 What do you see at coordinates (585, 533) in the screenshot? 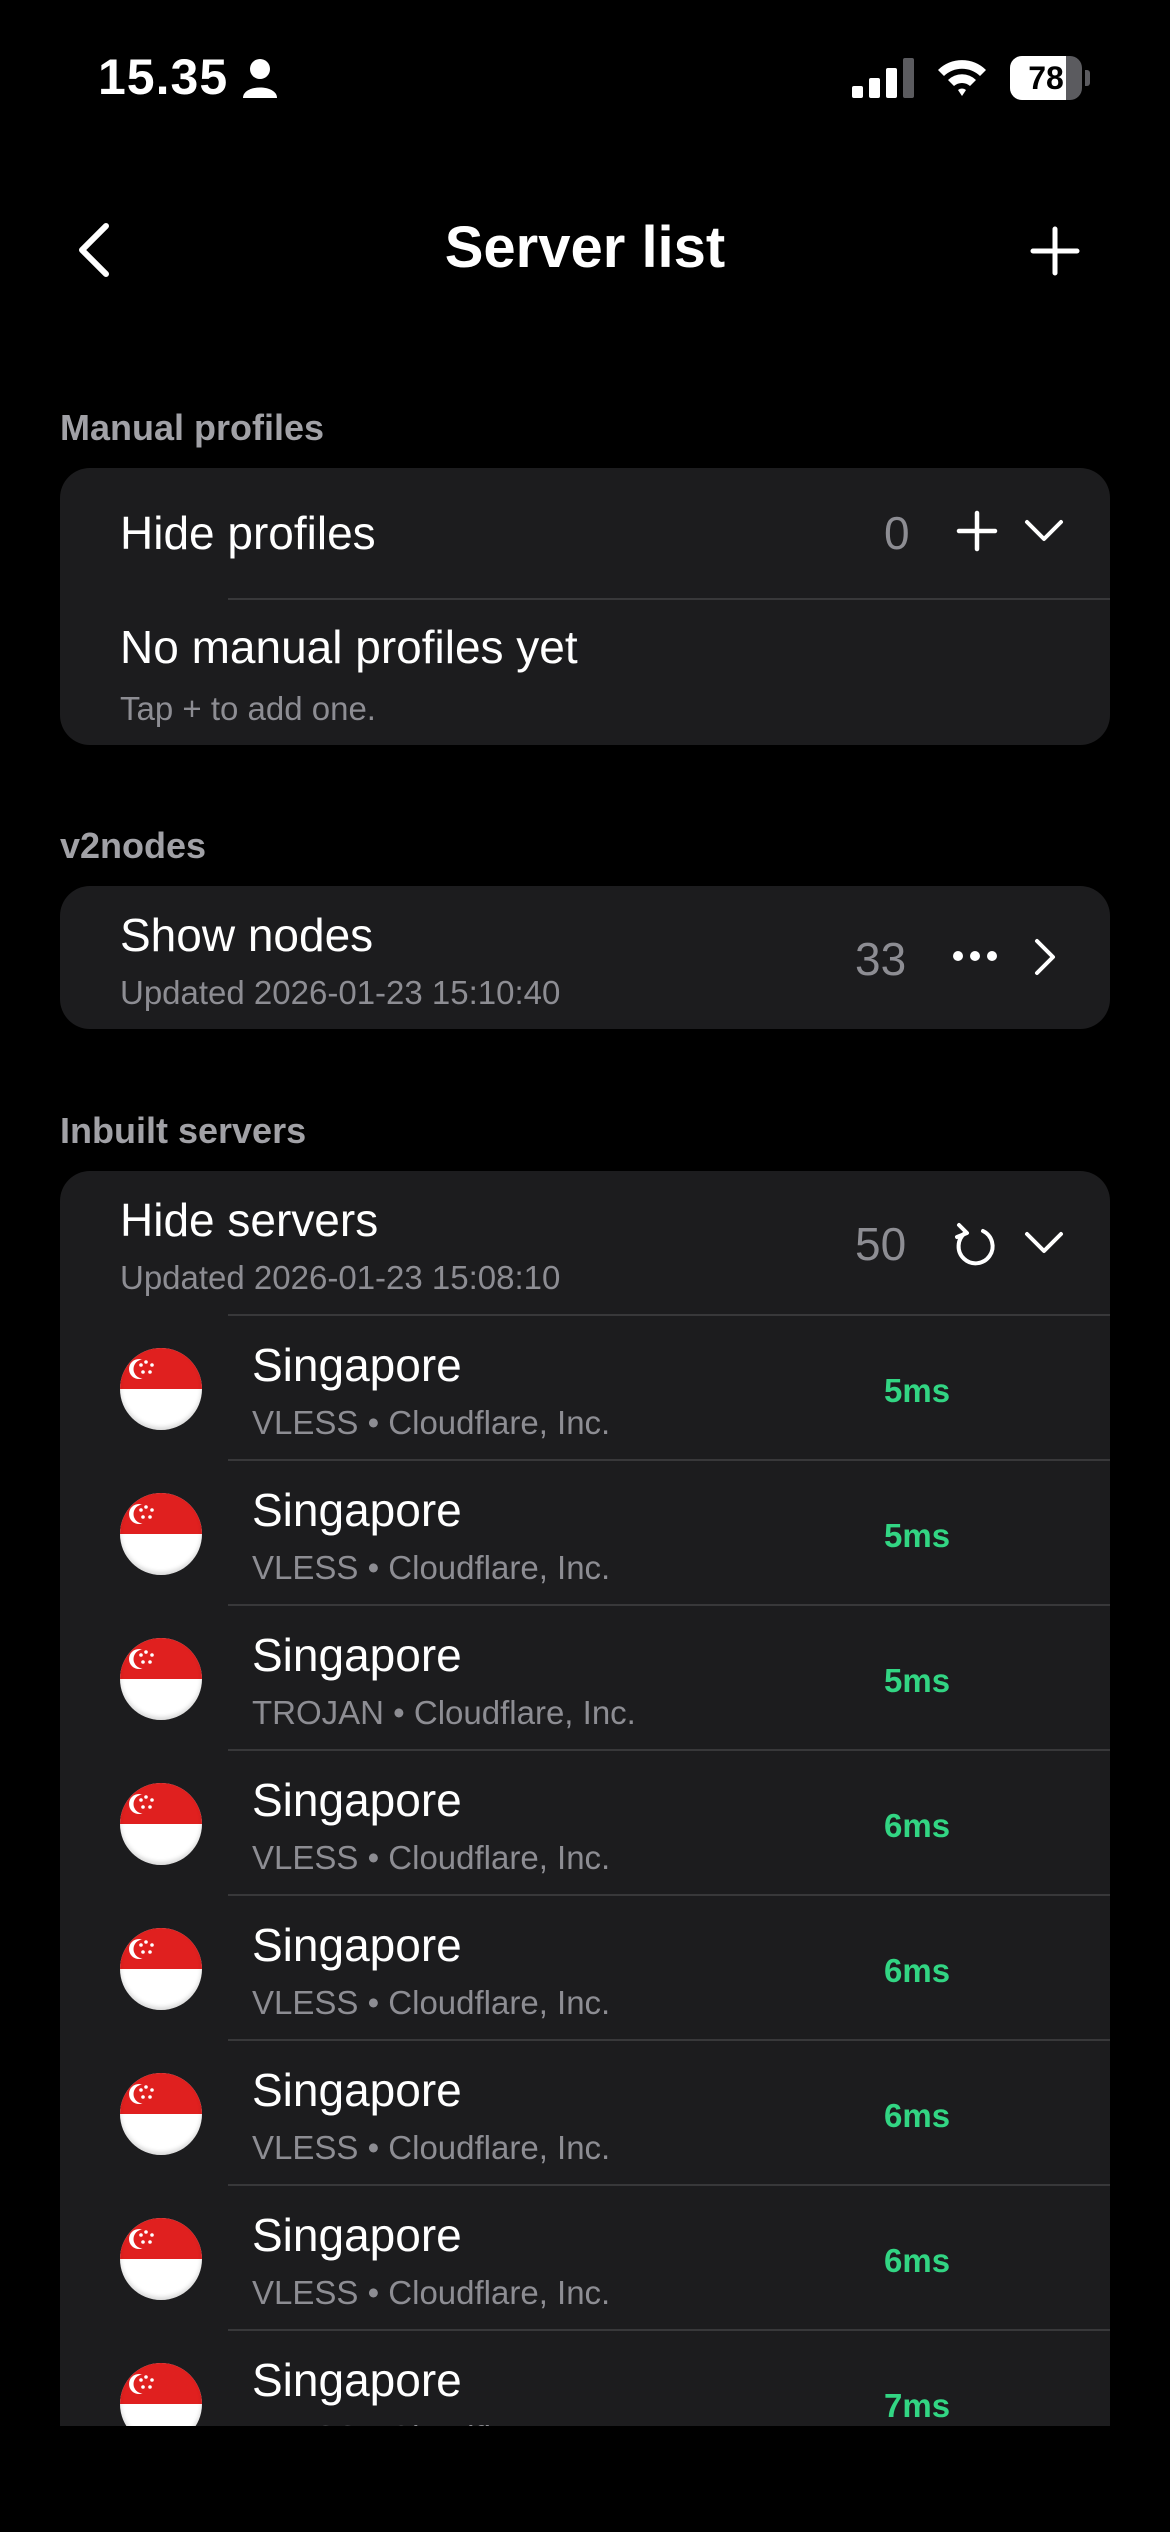
I see `hide-profiles-row: Hide profiles 0` at bounding box center [585, 533].